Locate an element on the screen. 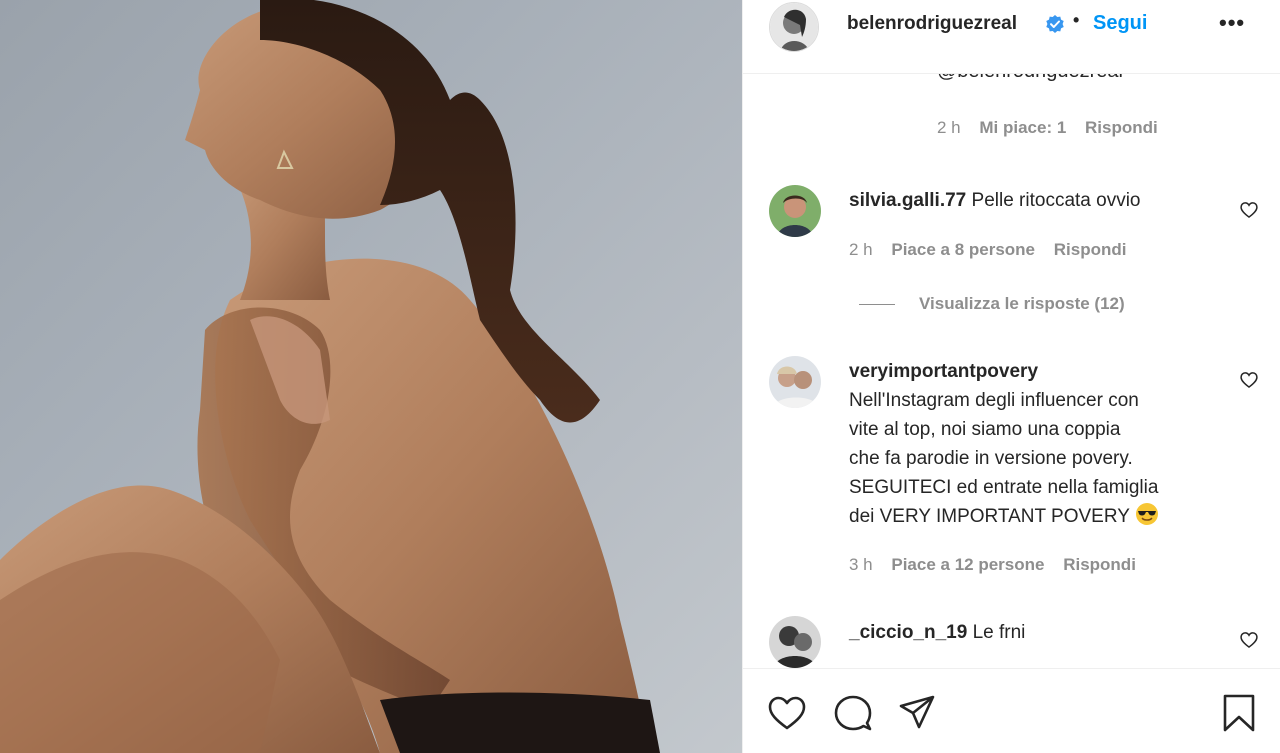  commenter-username: silvia.galli.77 is located at coordinates (907, 200).